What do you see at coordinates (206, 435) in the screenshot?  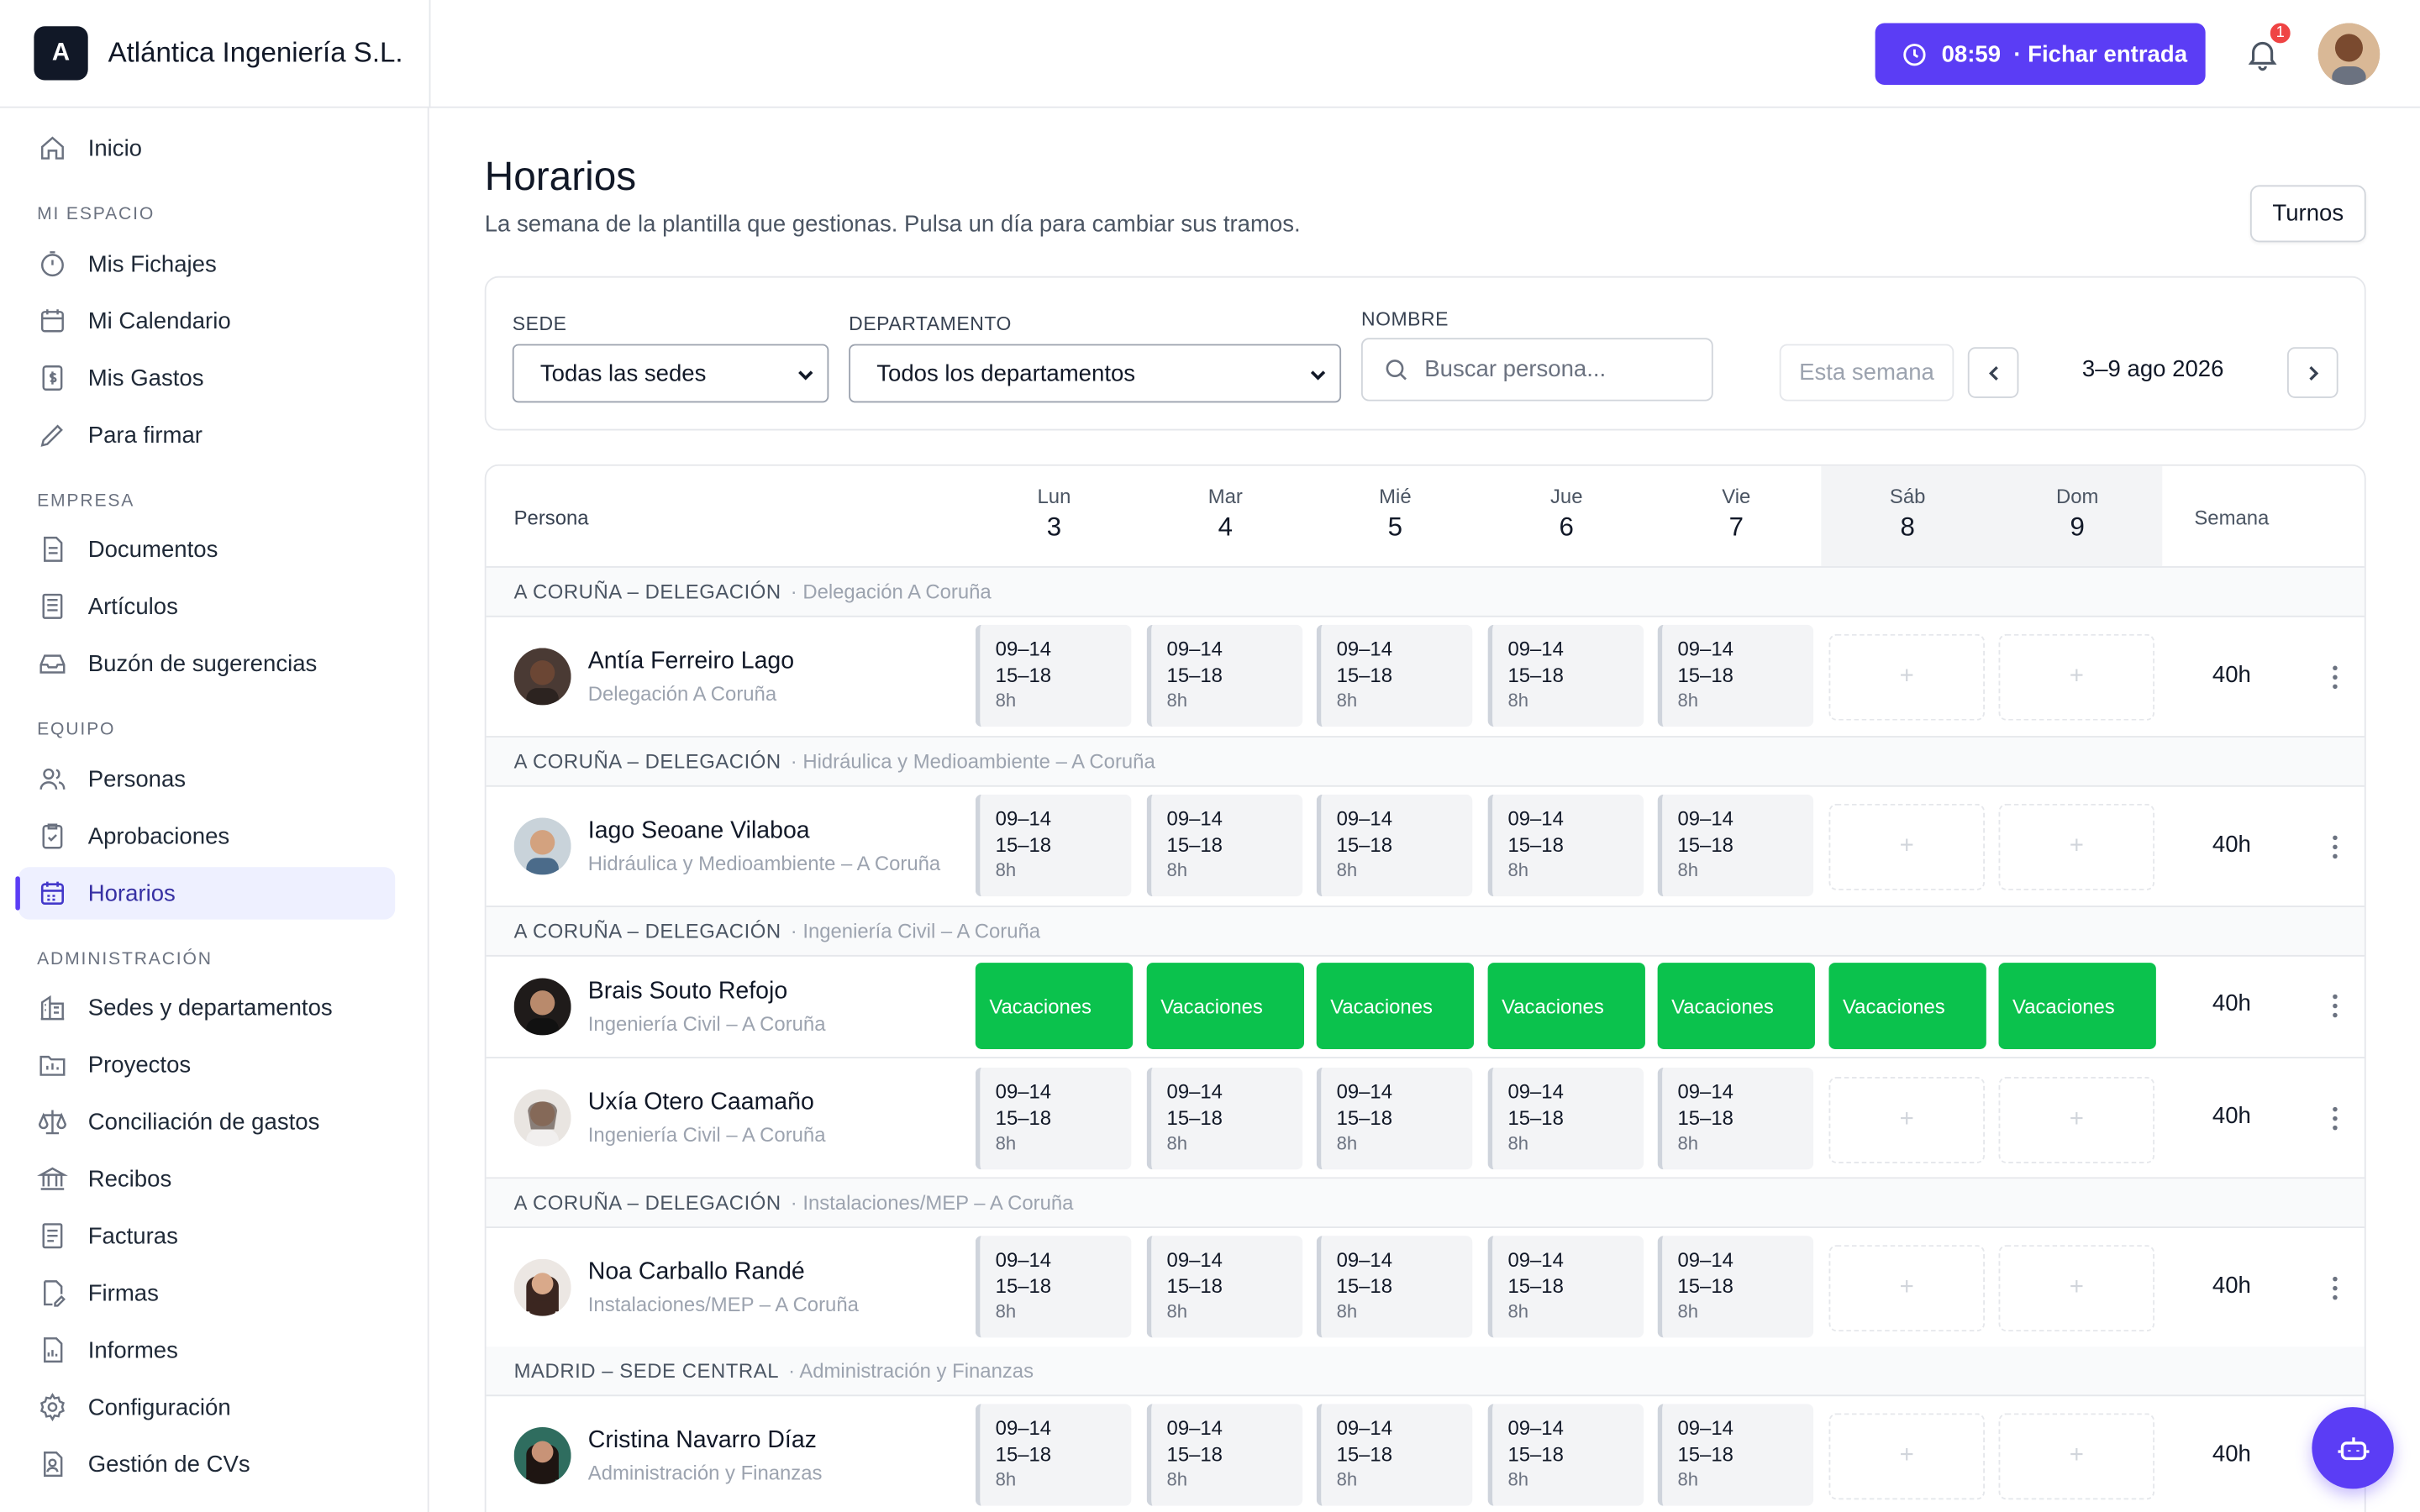 I see `sidebar-item-para-firmar: Para firmar` at bounding box center [206, 435].